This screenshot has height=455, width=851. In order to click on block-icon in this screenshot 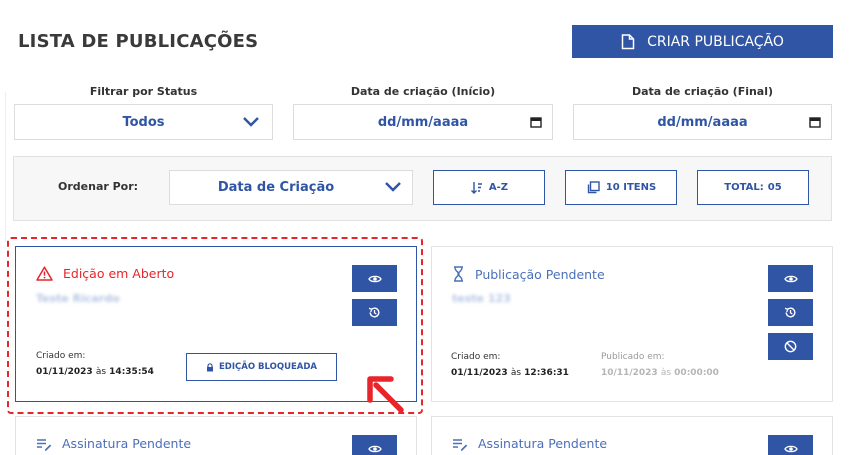, I will do `click(790, 346)`.